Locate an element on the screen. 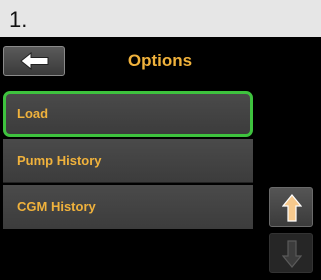 The width and height of the screenshot is (321, 280). left-arrow-icon is located at coordinates (34, 61).